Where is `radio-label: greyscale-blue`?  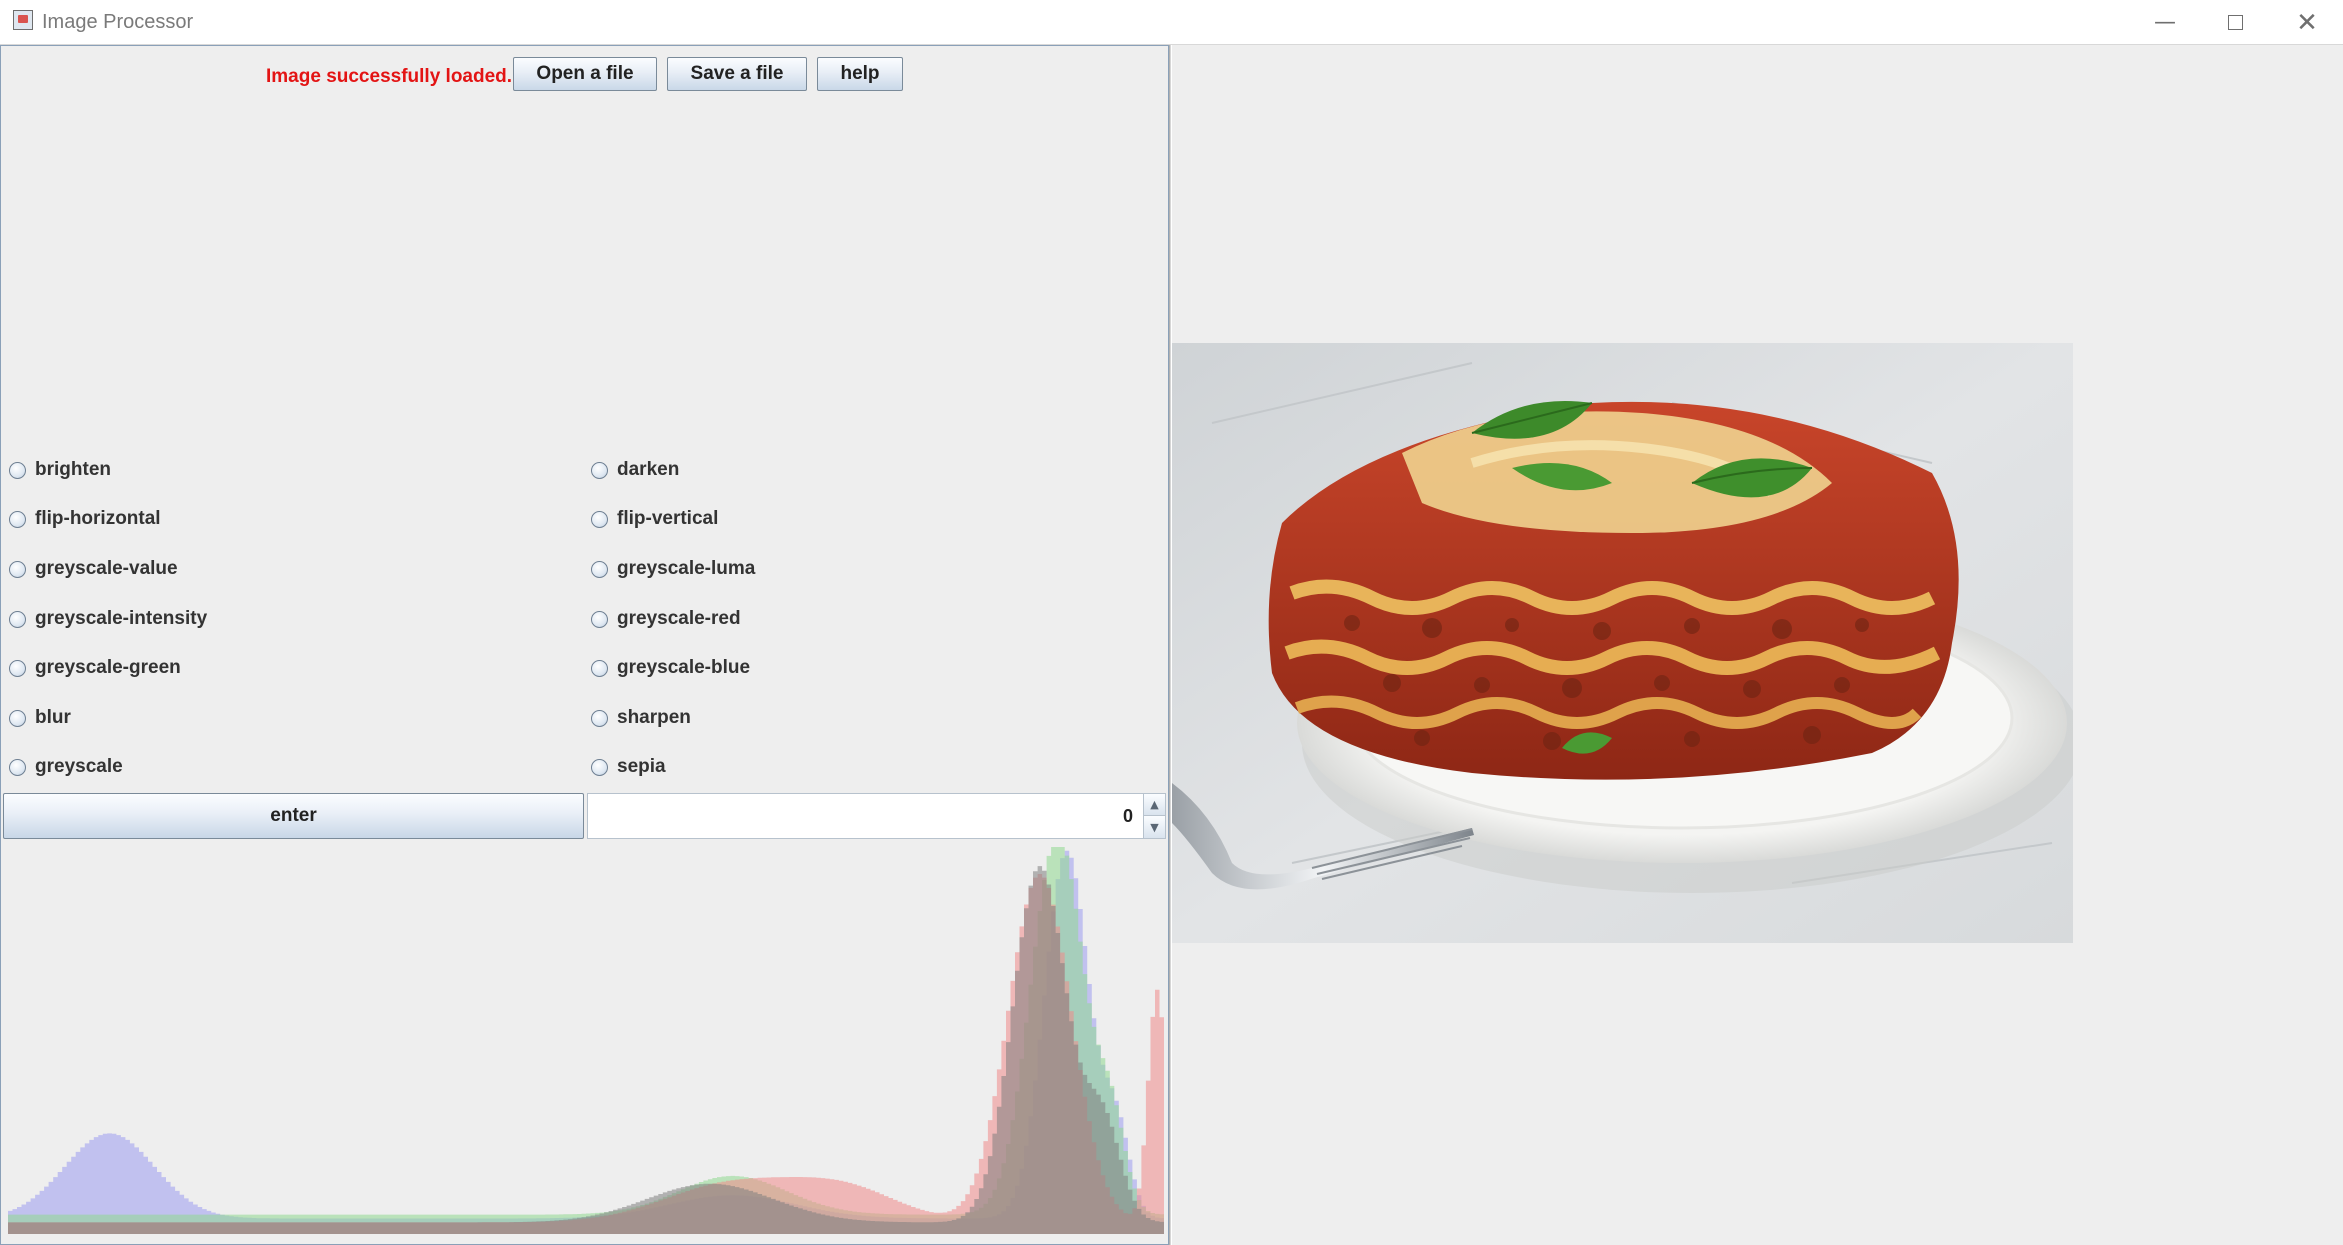 radio-label: greyscale-blue is located at coordinates (684, 667).